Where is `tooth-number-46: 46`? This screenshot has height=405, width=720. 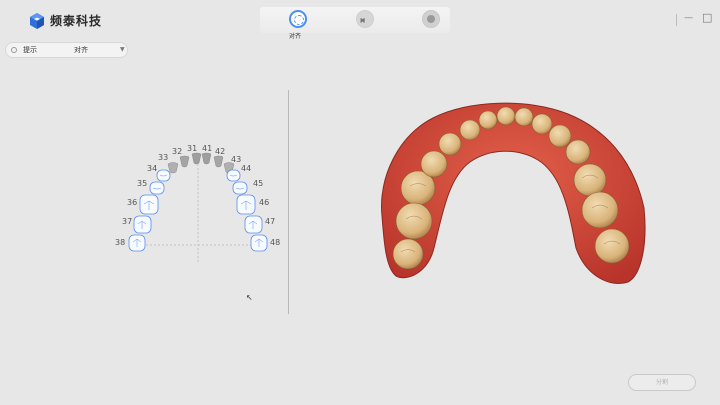
tooth-number-46: 46 is located at coordinates (264, 202).